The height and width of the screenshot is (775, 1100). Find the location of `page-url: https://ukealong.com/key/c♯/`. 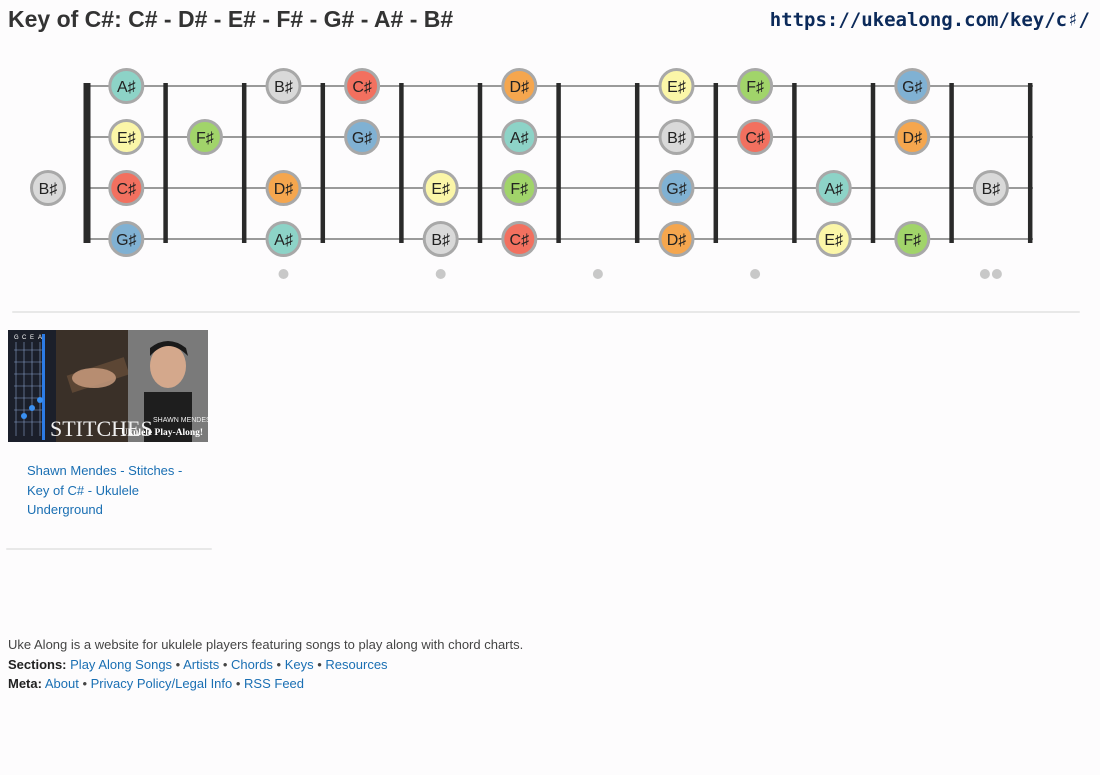

page-url: https://ukealong.com/key/c♯/ is located at coordinates (929, 20).